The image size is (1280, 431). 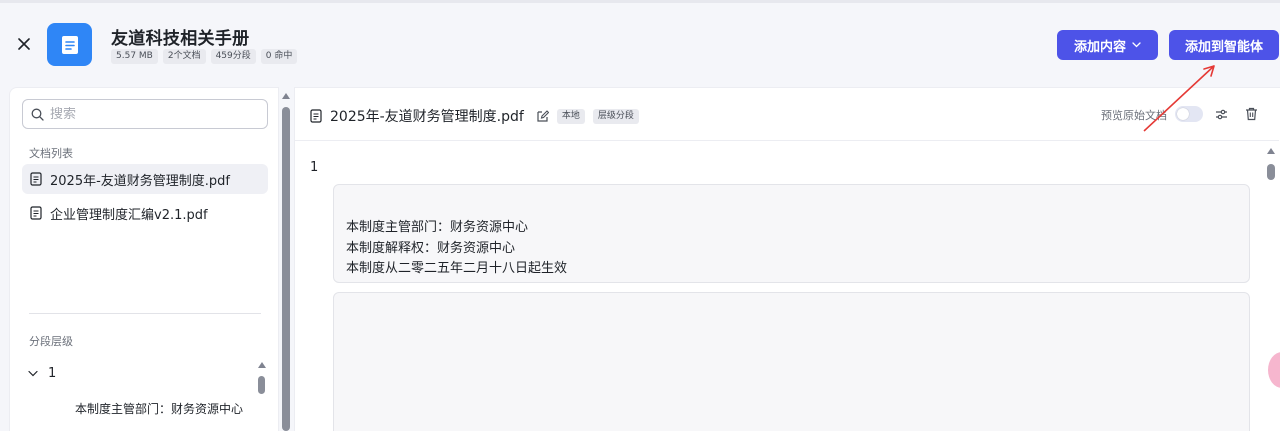 What do you see at coordinates (431, 248) in the screenshot?
I see `segment-text-line: 本制度解释权：财务资源中心` at bounding box center [431, 248].